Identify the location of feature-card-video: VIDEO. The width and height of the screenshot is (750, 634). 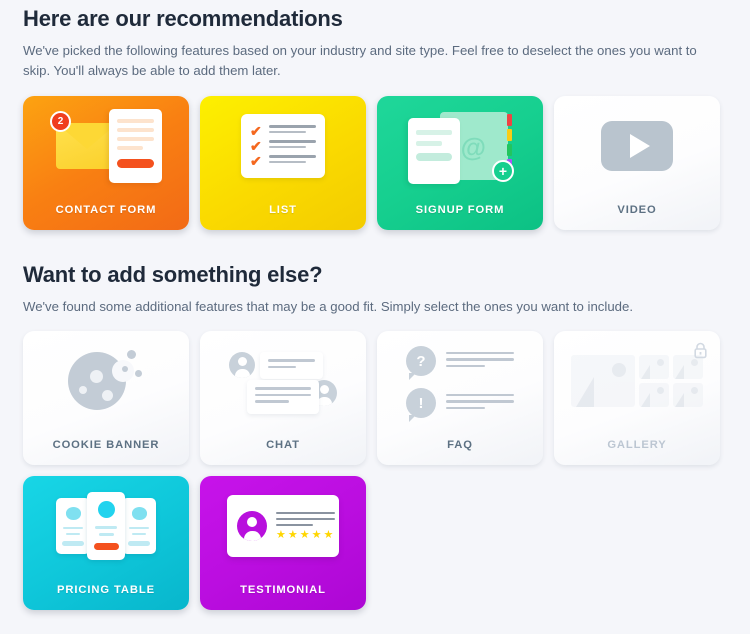
(637, 162).